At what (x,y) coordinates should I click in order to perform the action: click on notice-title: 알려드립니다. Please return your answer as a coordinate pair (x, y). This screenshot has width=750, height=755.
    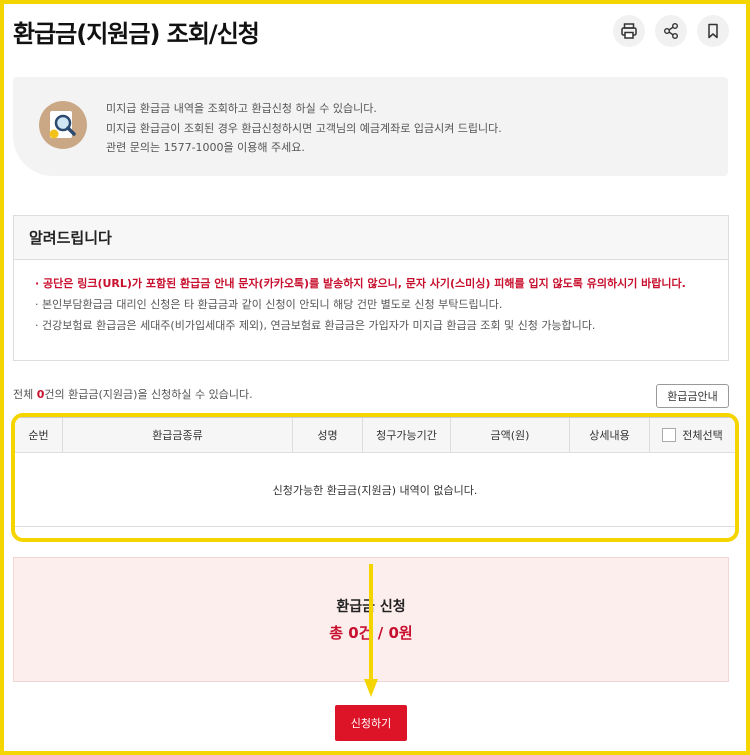
    Looking at the image, I should click on (371, 238).